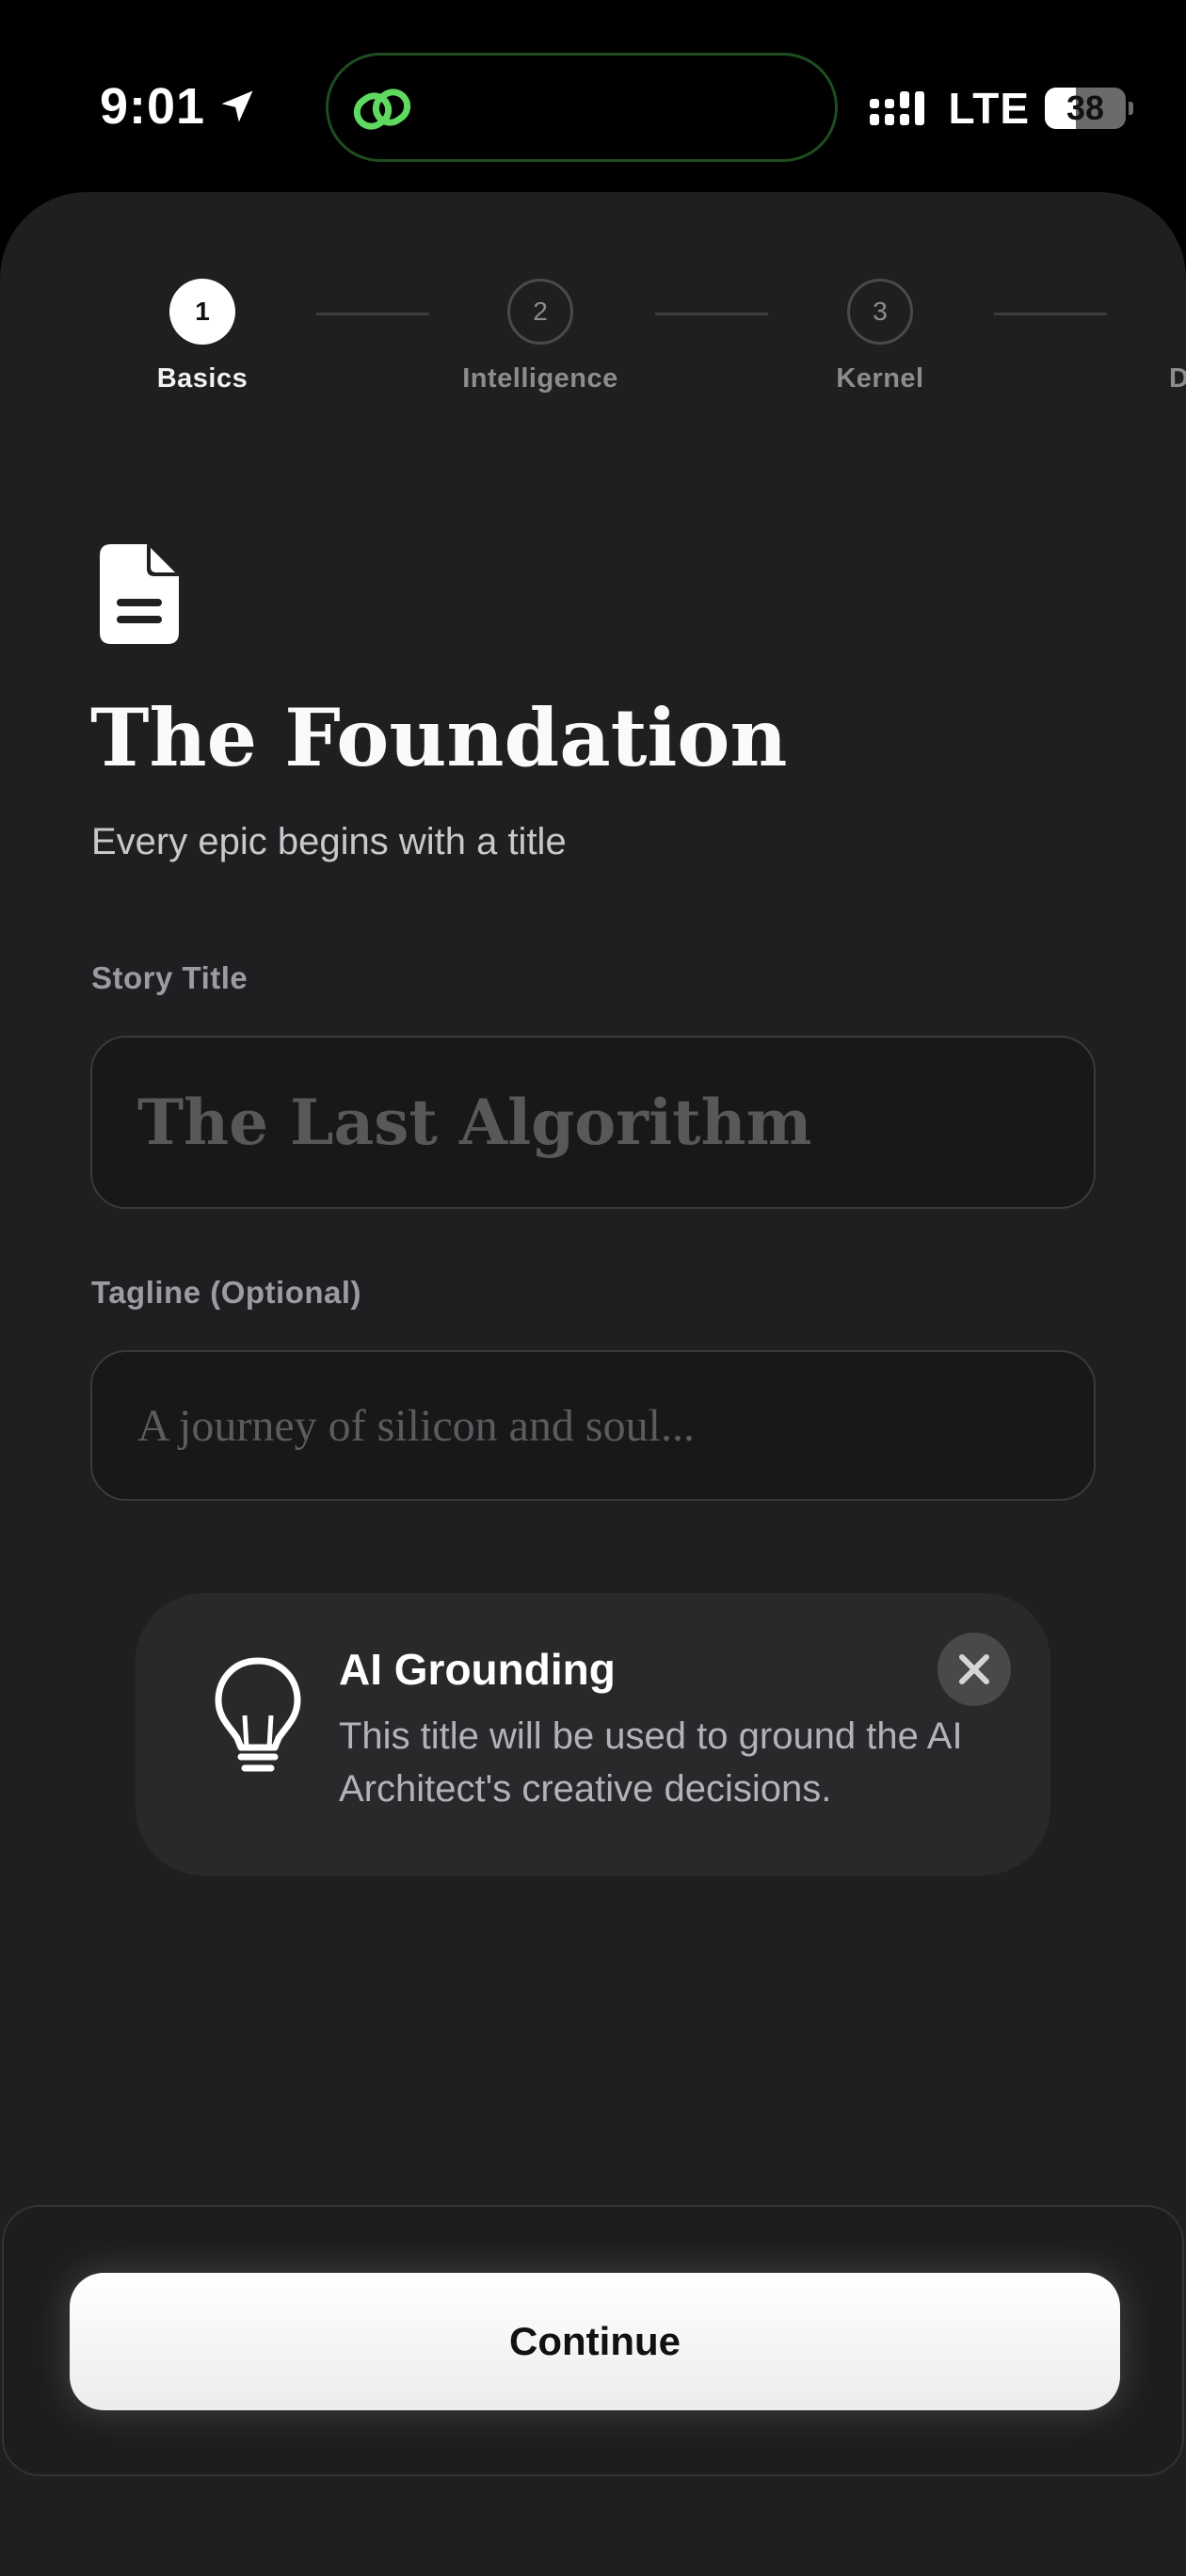 Image resolution: width=1186 pixels, height=2576 pixels. What do you see at coordinates (540, 312) in the screenshot?
I see `step-number: 2` at bounding box center [540, 312].